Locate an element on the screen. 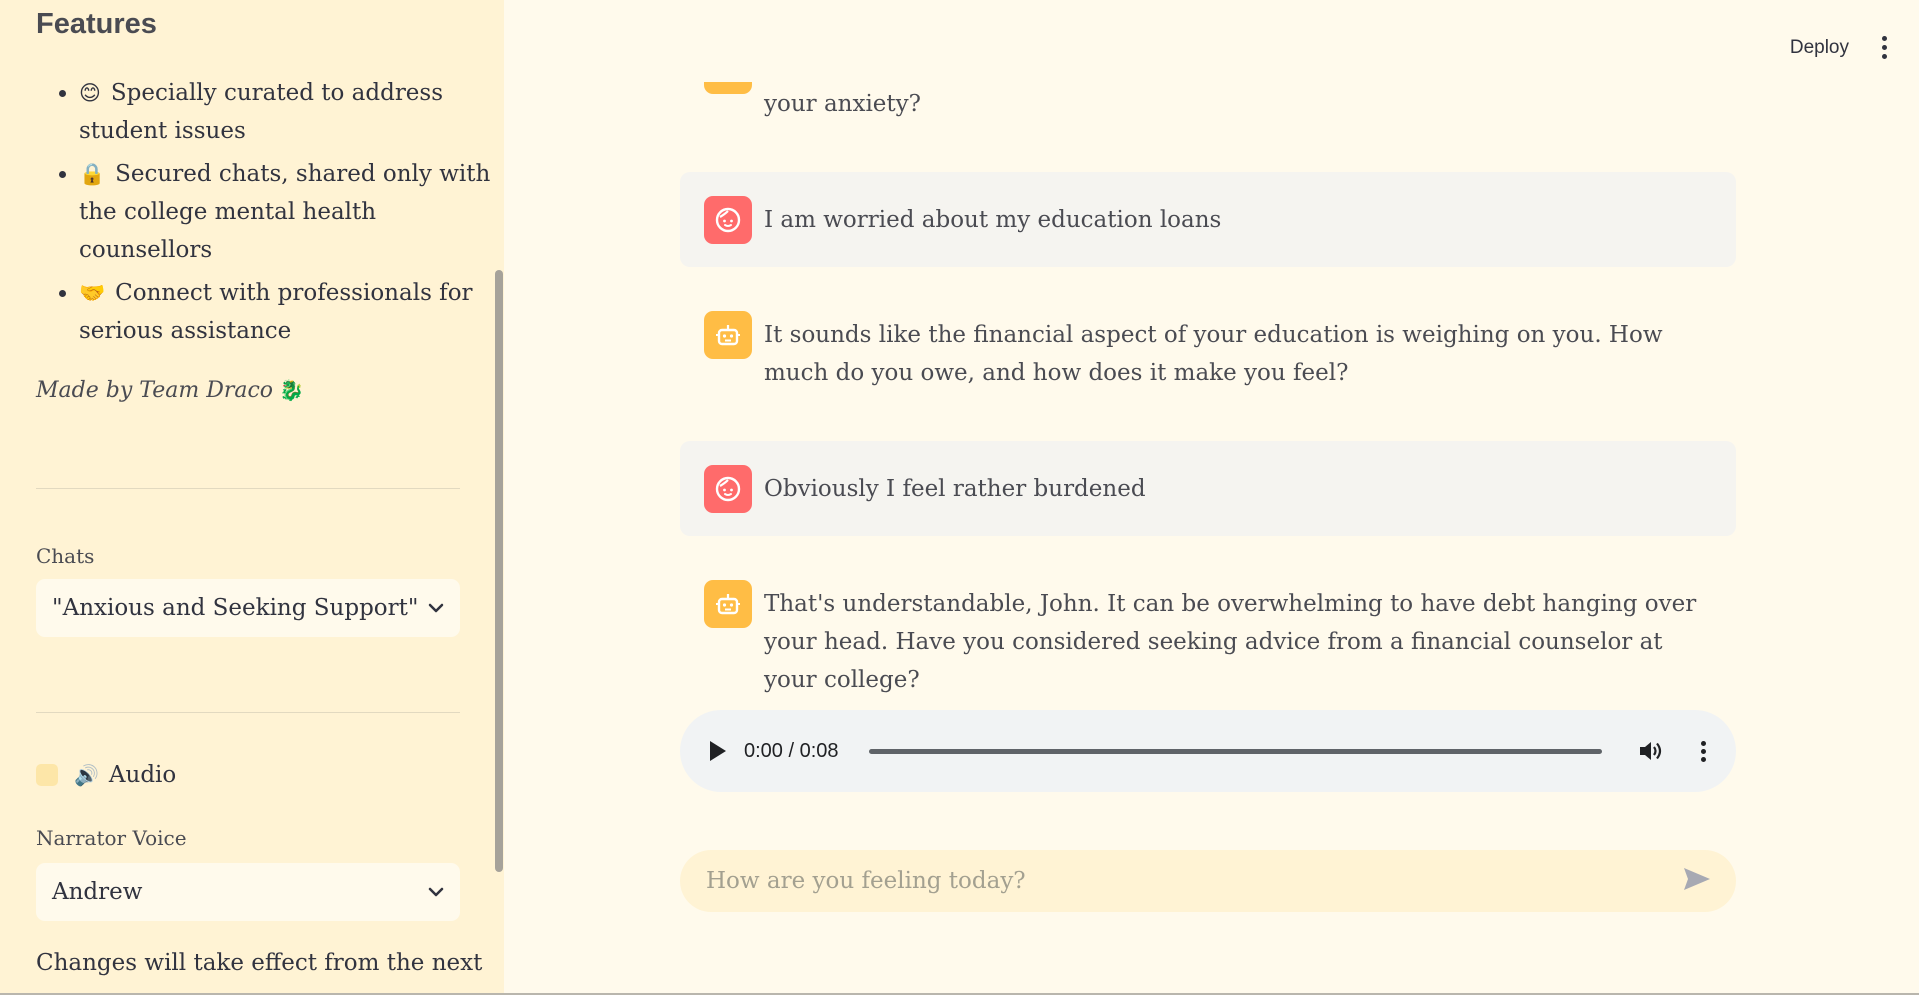 This screenshot has width=1919, height=995. made-by-text: Made by Team Draco is located at coordinates (155, 390).